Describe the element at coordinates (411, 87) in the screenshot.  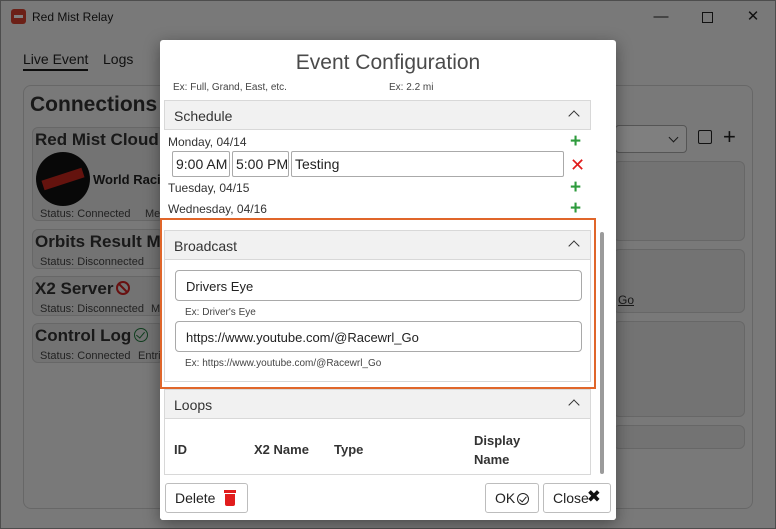
I see `track-length-hint: Ex: 2.2 mi` at that location.